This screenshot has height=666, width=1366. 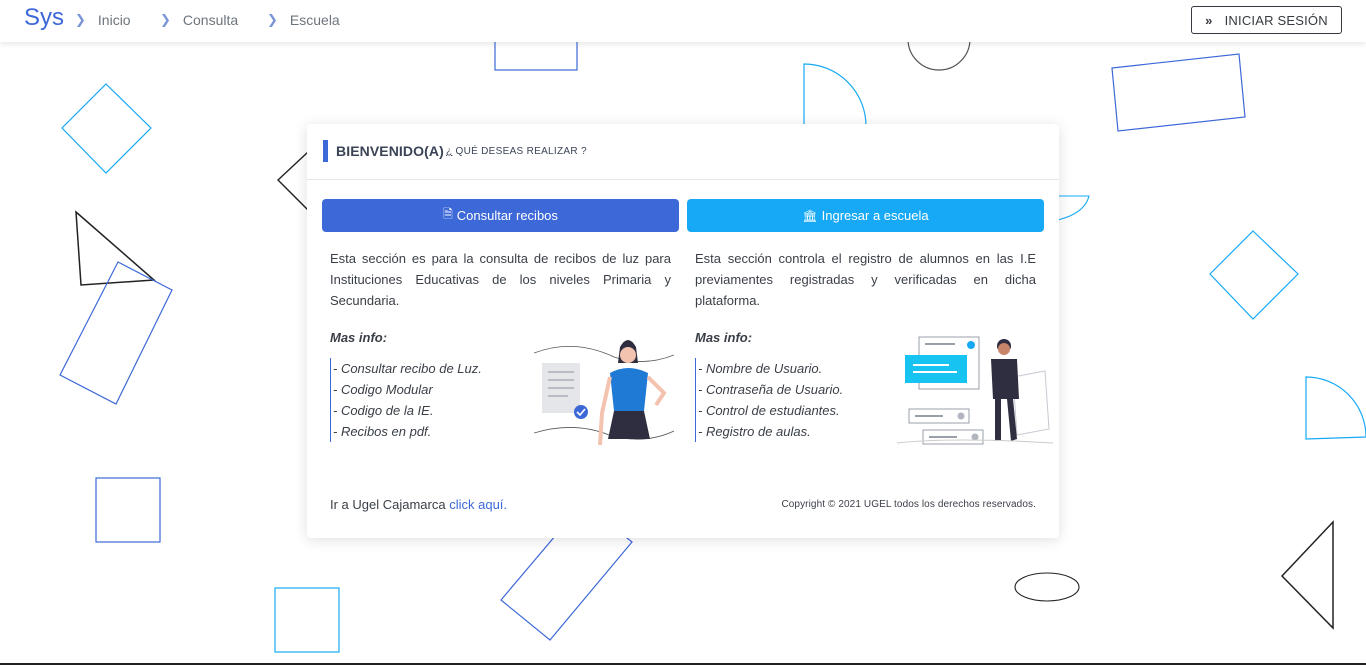 I want to click on list-item: - Contraseña de Usuario., so click(x=771, y=389).